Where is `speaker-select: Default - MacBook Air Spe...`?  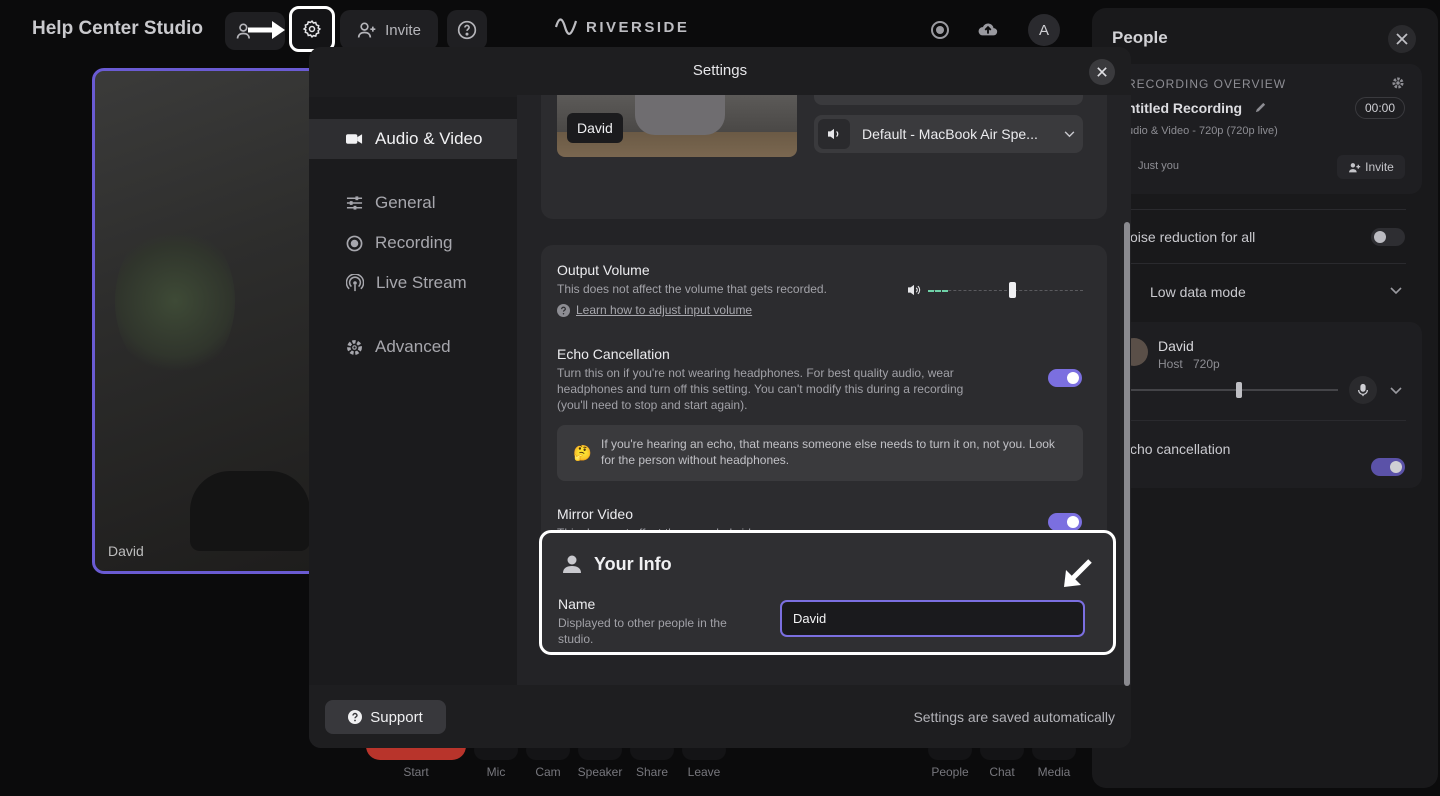 speaker-select: Default - MacBook Air Spe... is located at coordinates (948, 134).